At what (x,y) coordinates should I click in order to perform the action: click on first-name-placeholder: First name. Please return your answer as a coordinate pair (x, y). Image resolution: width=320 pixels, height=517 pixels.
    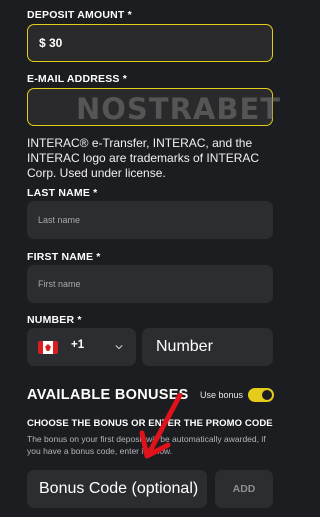
    Looking at the image, I should click on (59, 284).